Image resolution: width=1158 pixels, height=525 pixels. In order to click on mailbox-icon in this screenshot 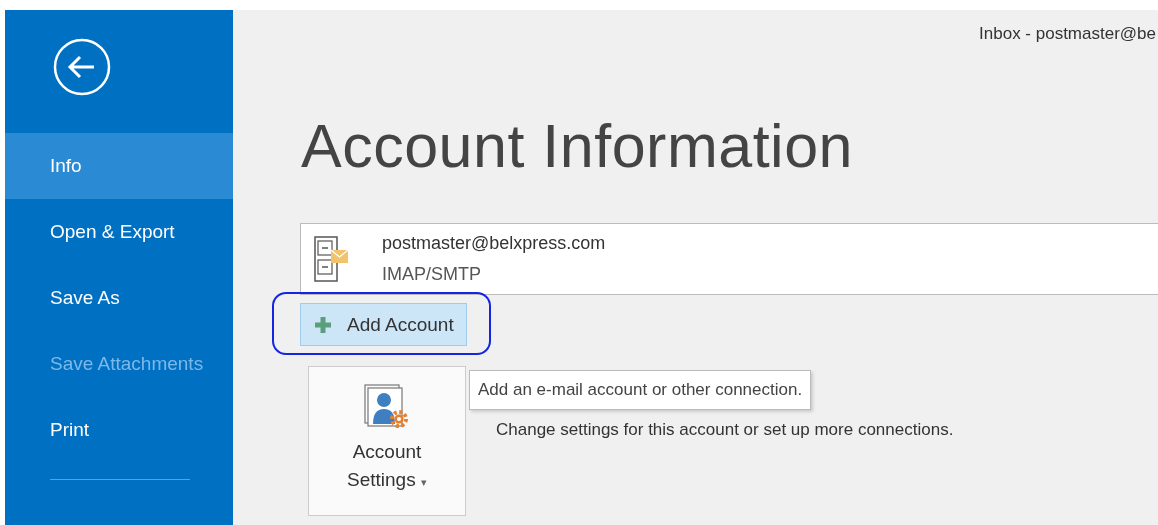, I will do `click(331, 259)`.